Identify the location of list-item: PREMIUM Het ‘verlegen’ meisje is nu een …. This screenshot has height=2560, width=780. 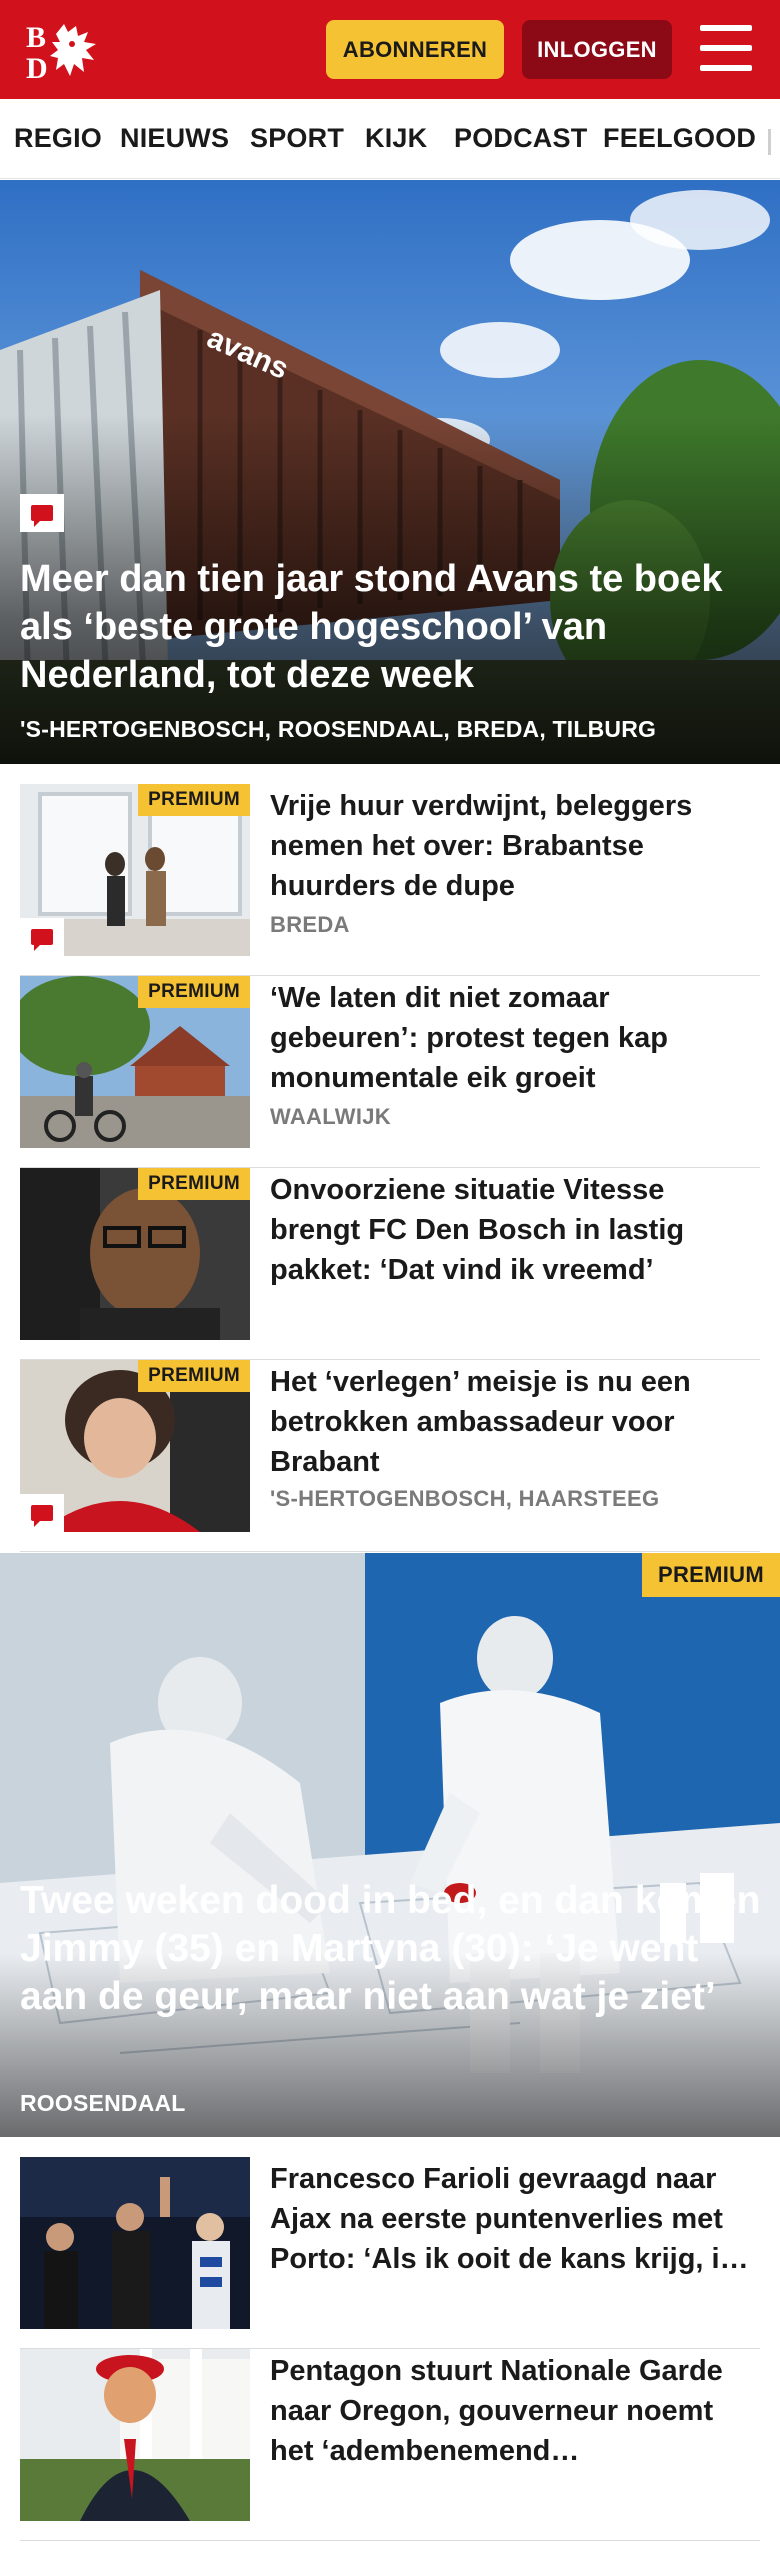
(390, 1456).